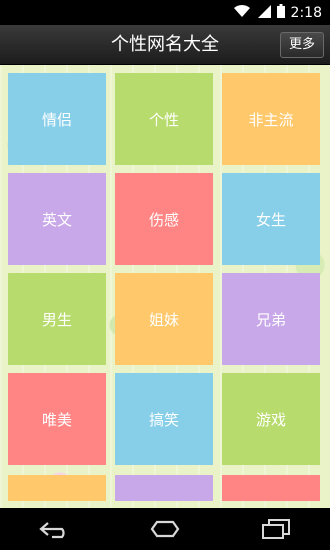  What do you see at coordinates (164, 419) in the screenshot?
I see `category-tile: 搞笑` at bounding box center [164, 419].